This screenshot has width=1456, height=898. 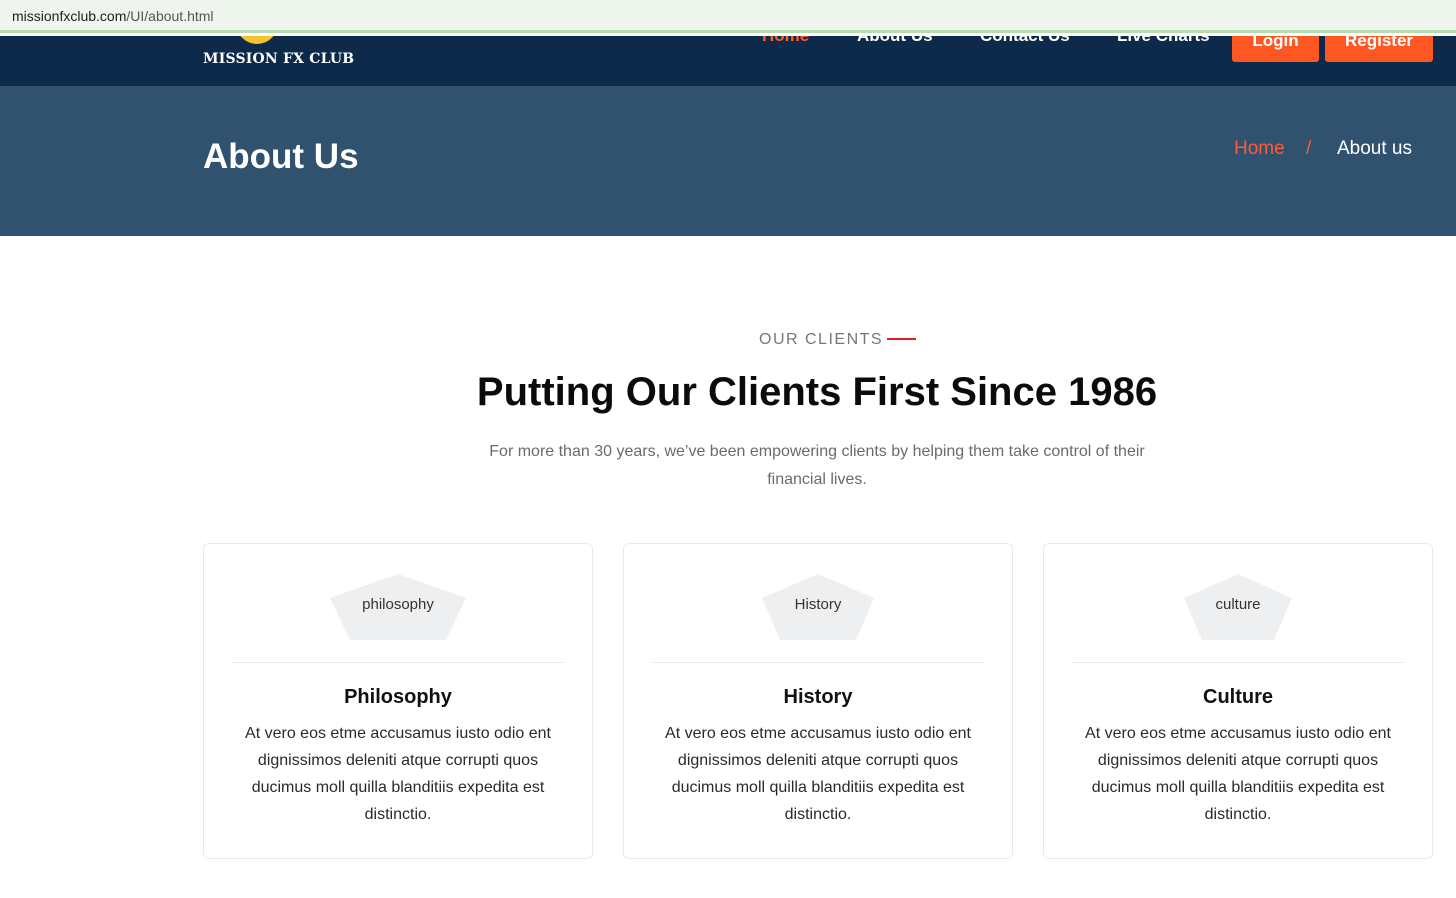 I want to click on url-path: /UI/about.html, so click(x=170, y=16).